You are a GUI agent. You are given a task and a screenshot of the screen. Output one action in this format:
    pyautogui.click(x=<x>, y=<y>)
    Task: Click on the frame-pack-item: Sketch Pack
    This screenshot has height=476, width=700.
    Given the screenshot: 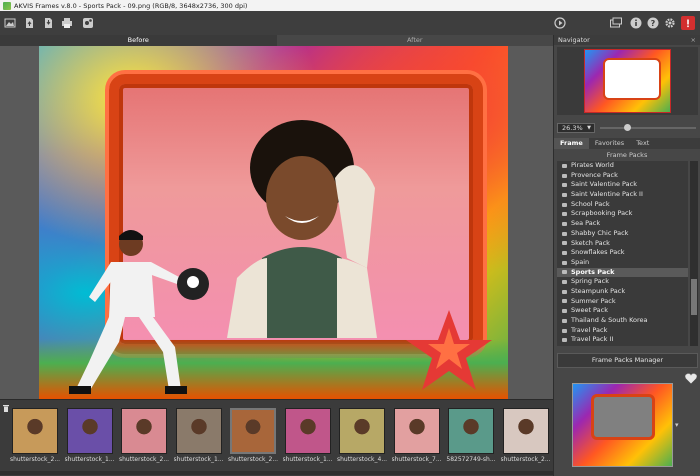 What is the action you would take?
    pyautogui.click(x=622, y=244)
    